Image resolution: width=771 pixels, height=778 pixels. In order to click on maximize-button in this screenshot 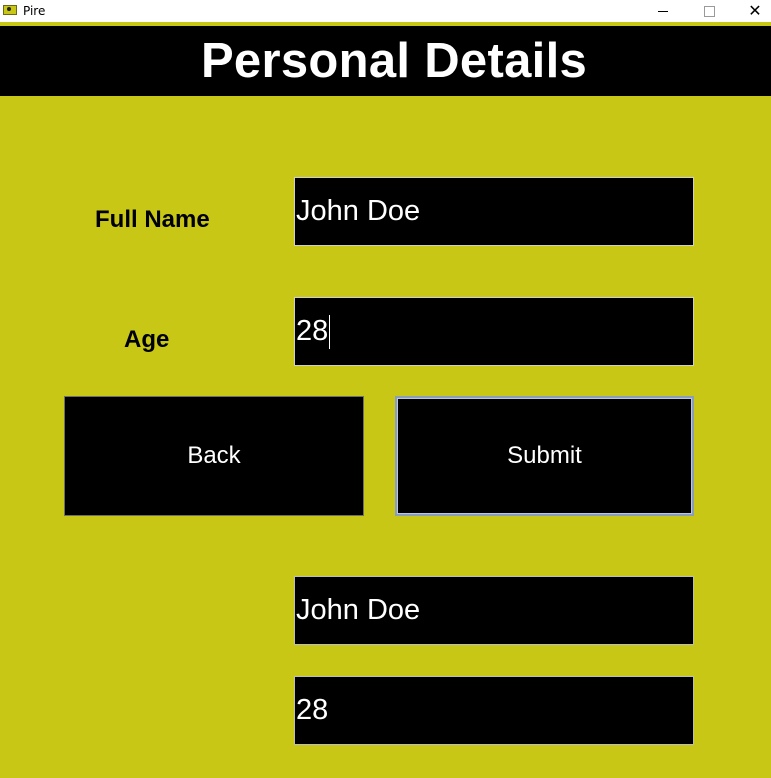, I will do `click(709, 11)`.